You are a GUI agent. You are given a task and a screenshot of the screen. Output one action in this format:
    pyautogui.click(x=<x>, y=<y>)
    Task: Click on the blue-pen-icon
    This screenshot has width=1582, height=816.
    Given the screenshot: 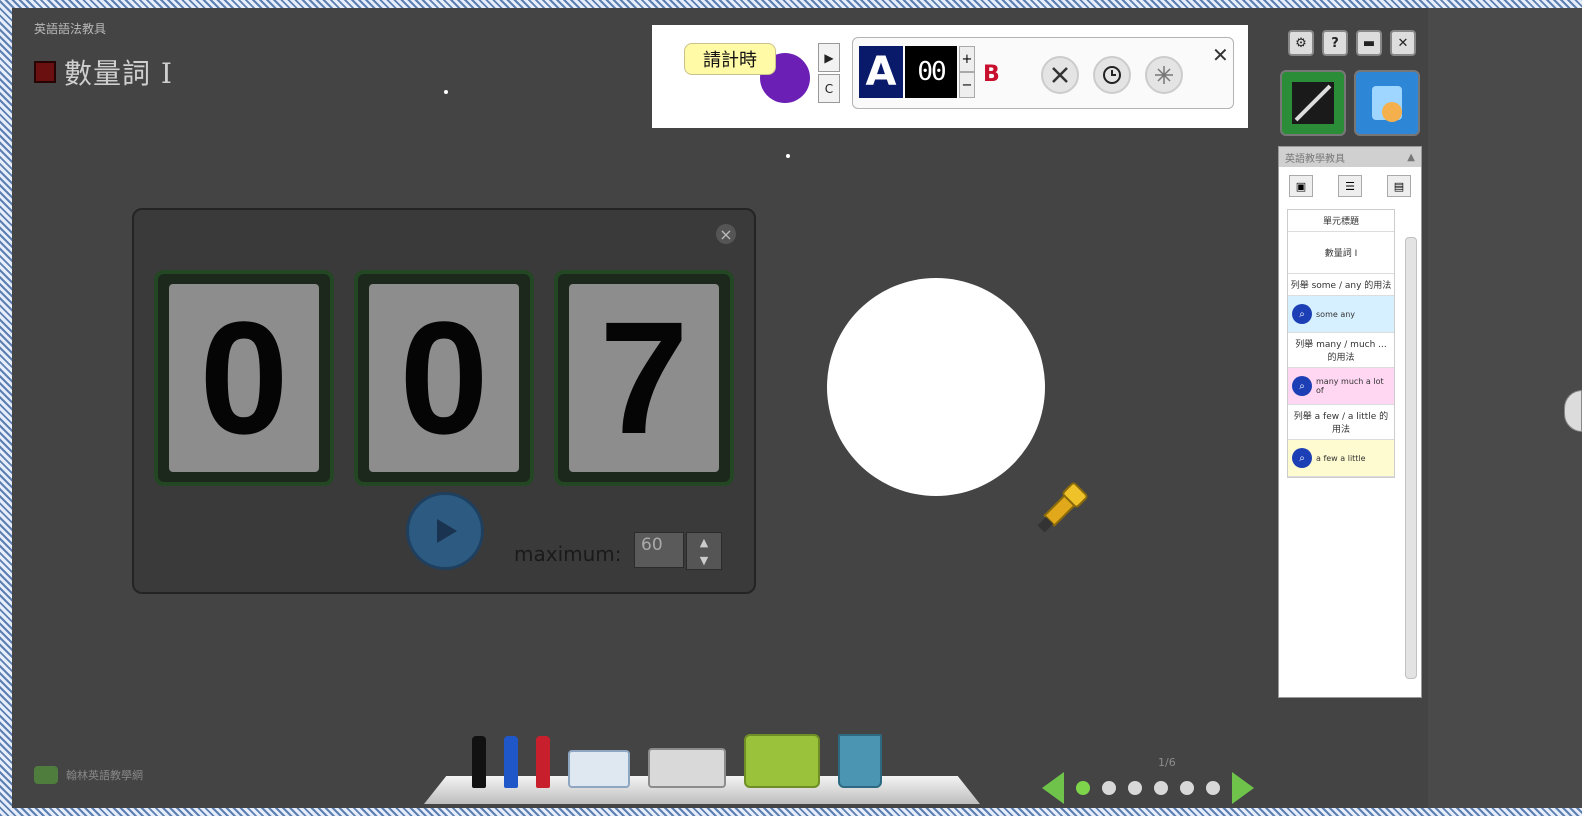 What is the action you would take?
    pyautogui.click(x=511, y=762)
    